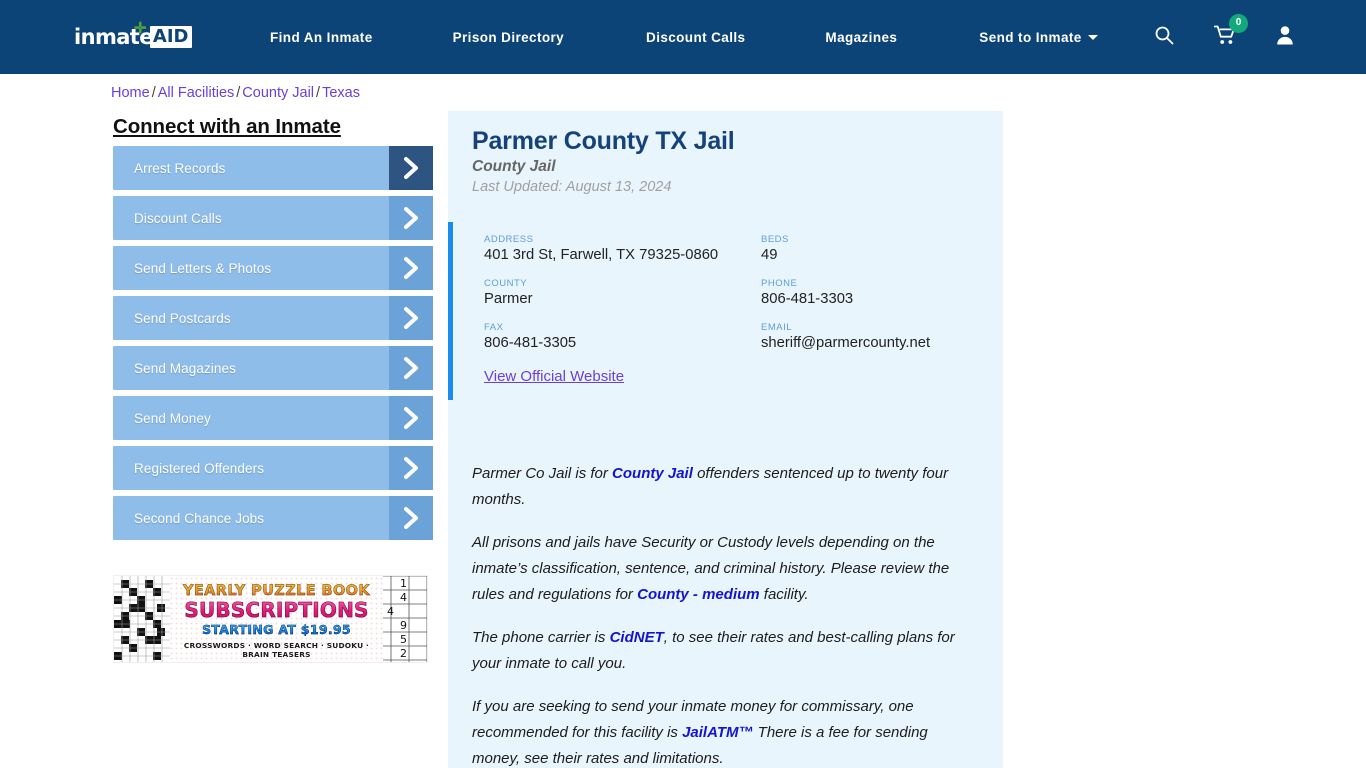  I want to click on info-field-email: EMAIL sheriff@parmercounty.net, so click(870, 337).